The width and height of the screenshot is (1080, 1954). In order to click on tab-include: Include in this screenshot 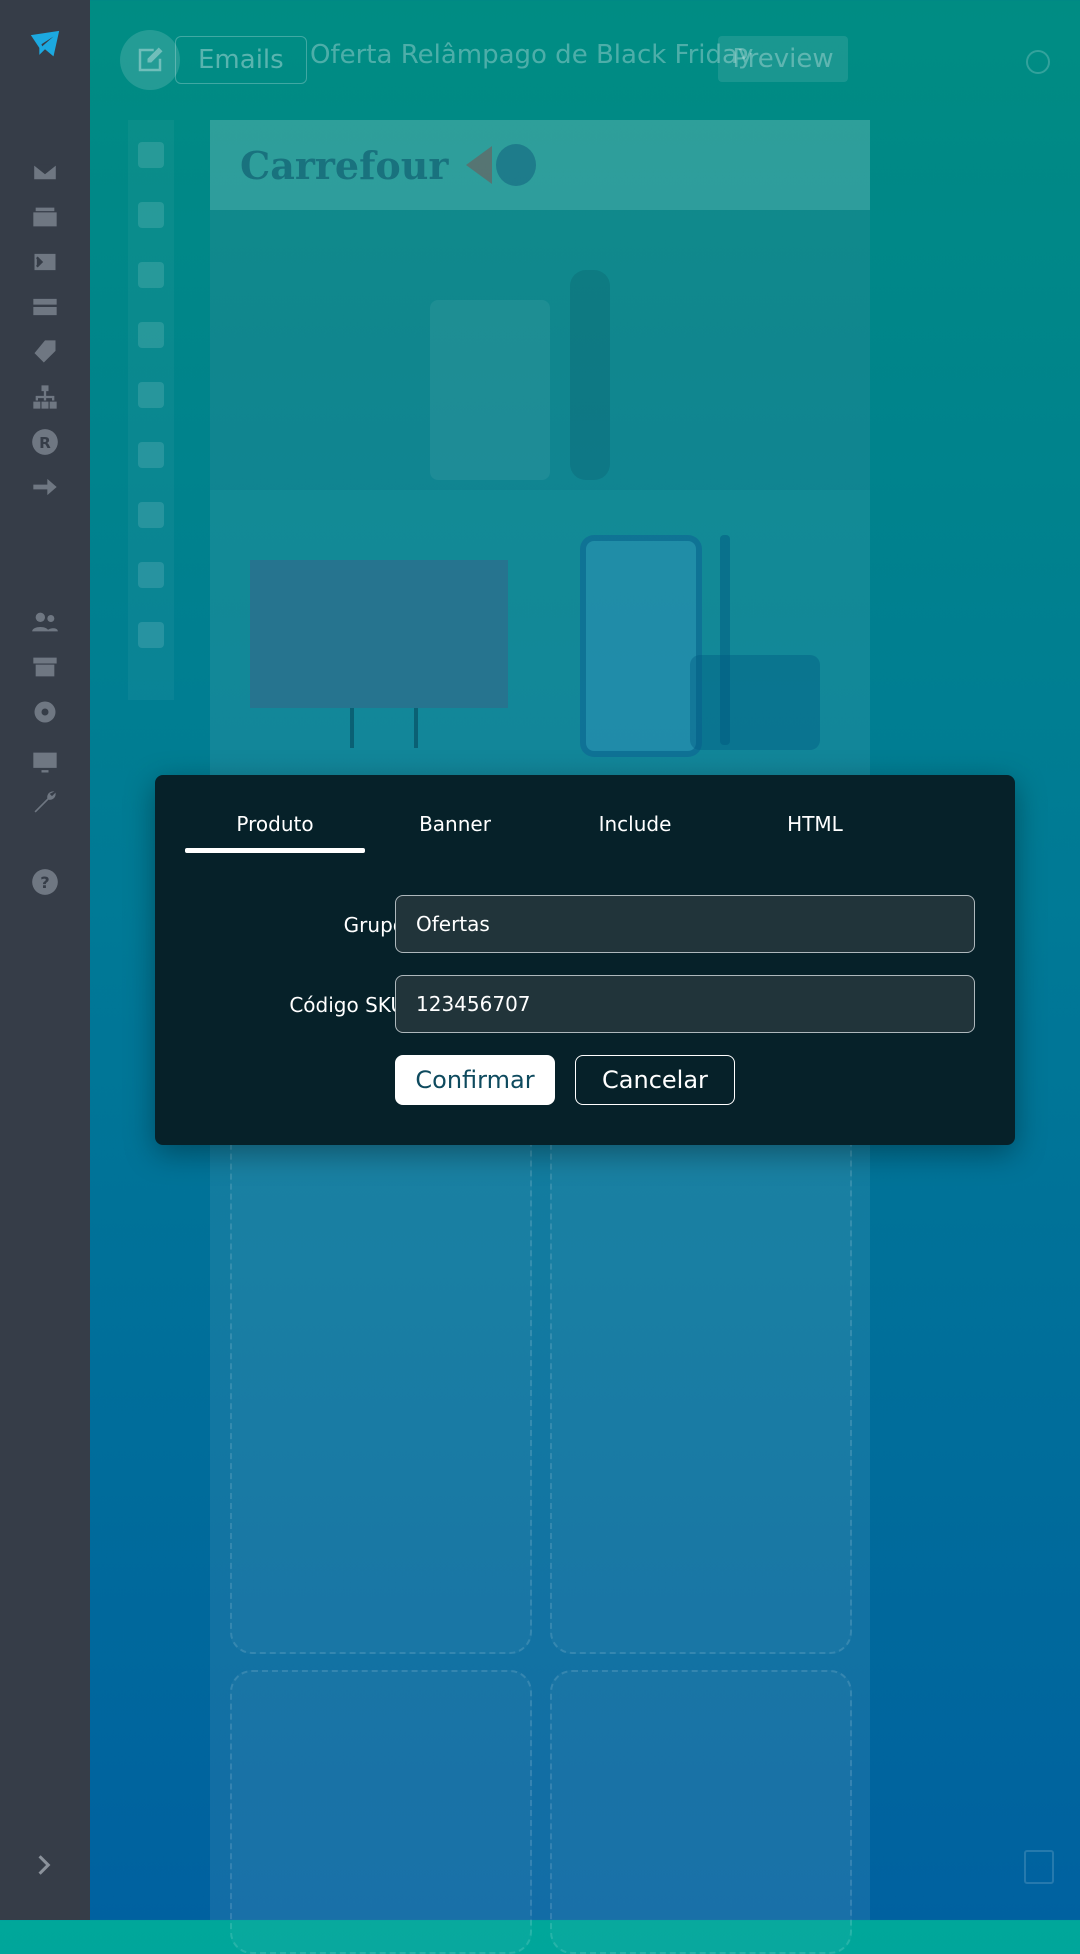, I will do `click(635, 828)`.